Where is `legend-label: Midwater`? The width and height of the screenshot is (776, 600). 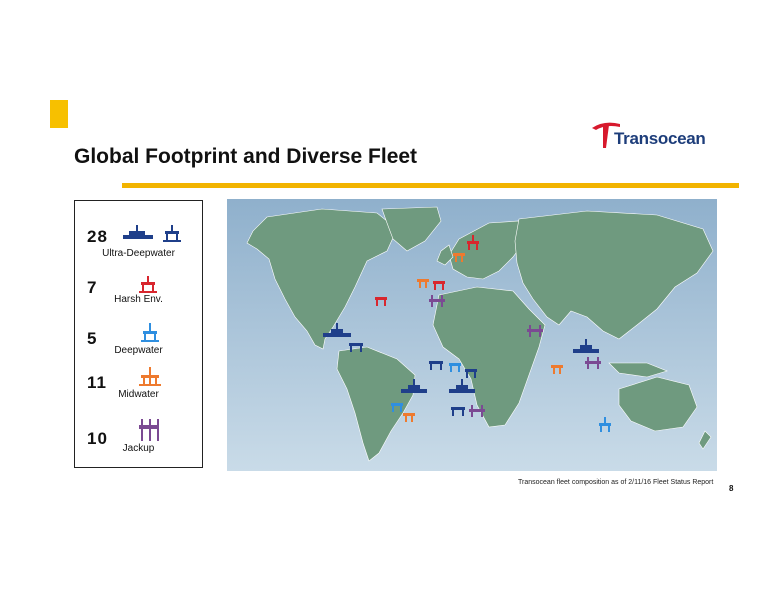 legend-label: Midwater is located at coordinates (138, 394).